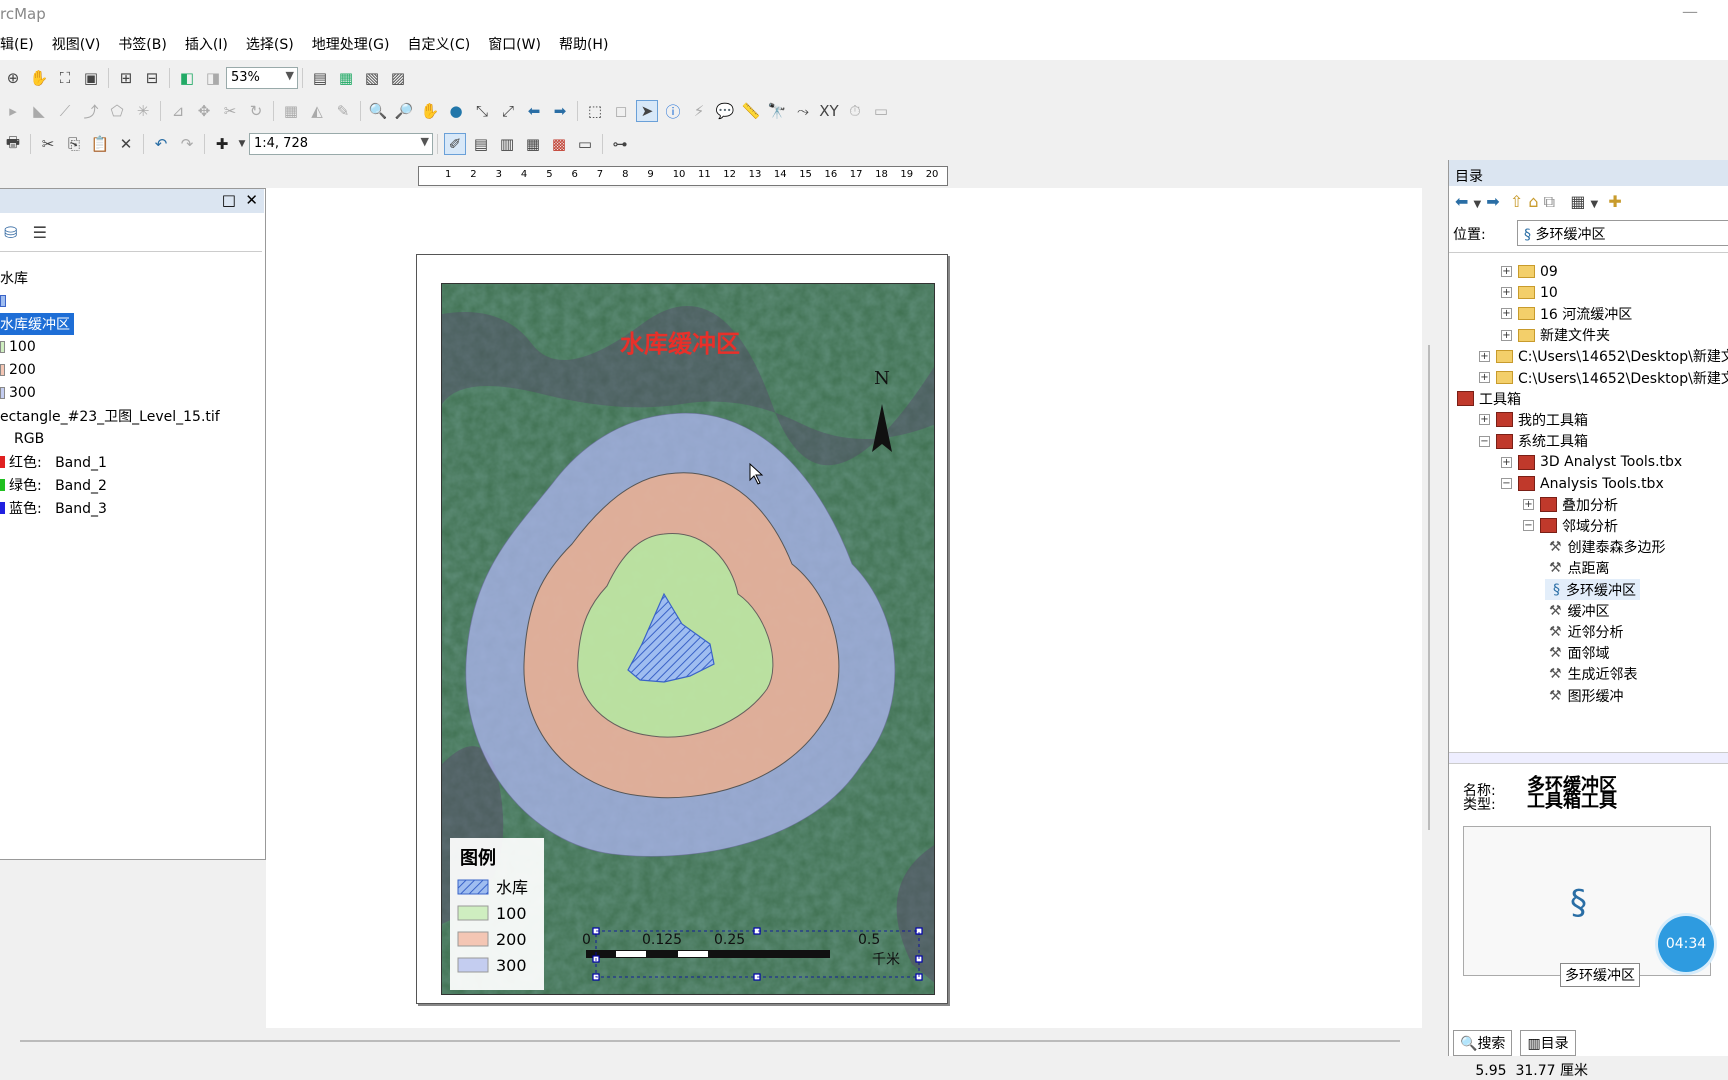 Image resolution: width=1728 pixels, height=1080 pixels. I want to click on catalog-tree-item: + 叠加分析, so click(1570, 504).